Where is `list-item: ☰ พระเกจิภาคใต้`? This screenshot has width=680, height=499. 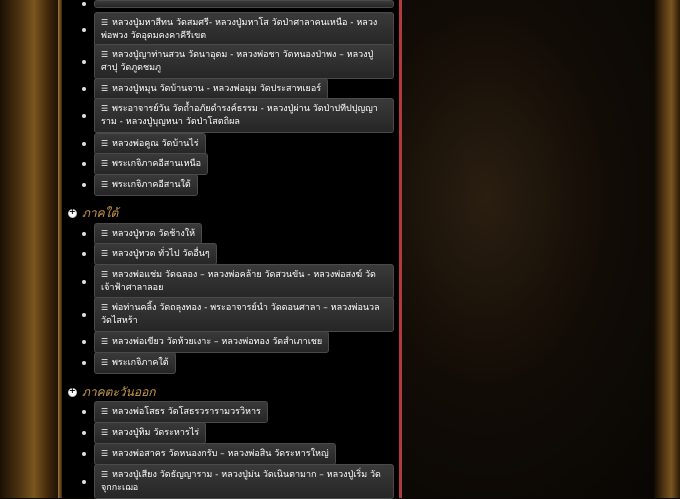
list-item: ☰ พระเกจิภาคใต้ is located at coordinates (129, 363).